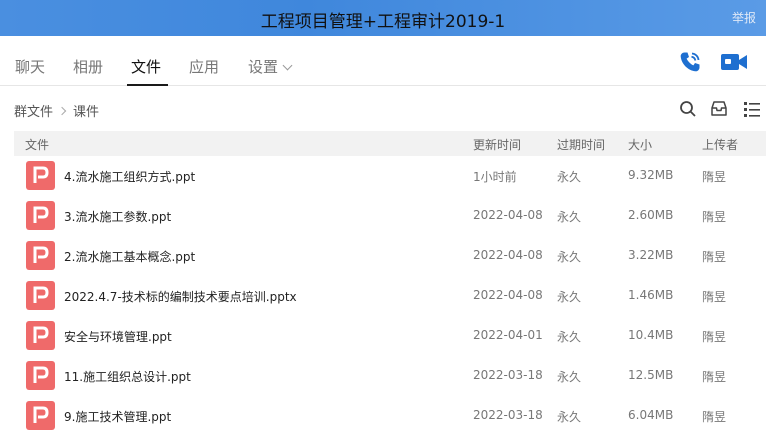  I want to click on title-bar: 工程项目管理+工程审计2019-1 举报, so click(383, 18).